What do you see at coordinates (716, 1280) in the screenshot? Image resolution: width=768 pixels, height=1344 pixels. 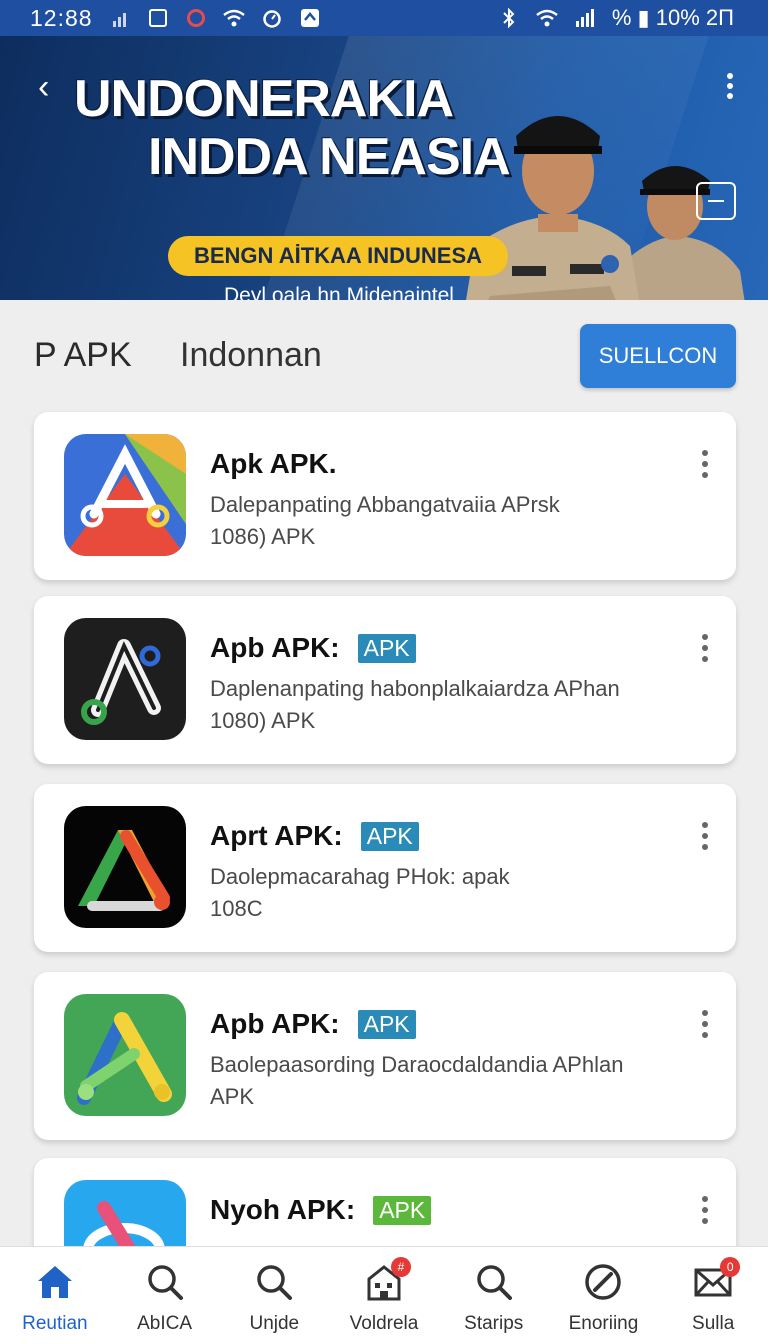 I see `mail-icon: 0` at bounding box center [716, 1280].